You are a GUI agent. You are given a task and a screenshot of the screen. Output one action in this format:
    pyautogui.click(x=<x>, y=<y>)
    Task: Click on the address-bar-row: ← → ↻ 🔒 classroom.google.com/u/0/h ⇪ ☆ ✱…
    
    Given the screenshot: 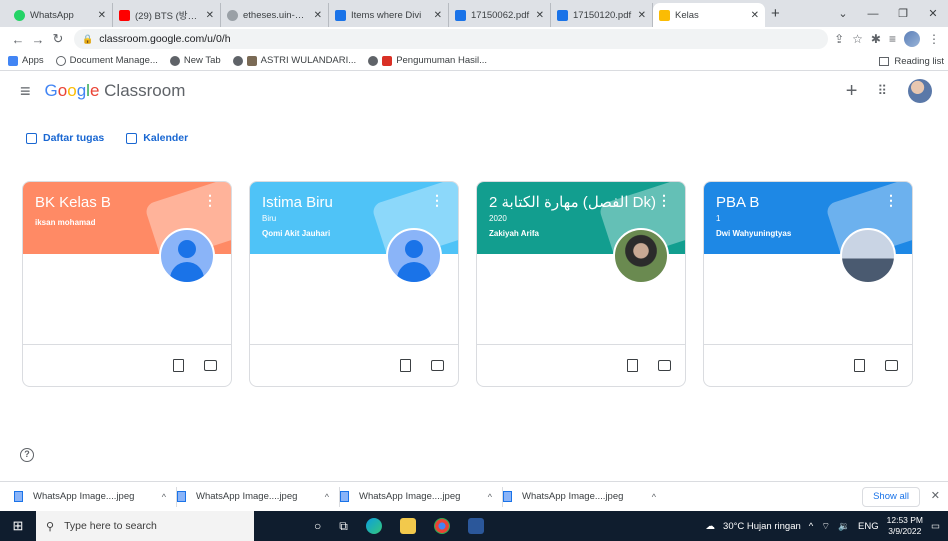 What is the action you would take?
    pyautogui.click(x=474, y=39)
    